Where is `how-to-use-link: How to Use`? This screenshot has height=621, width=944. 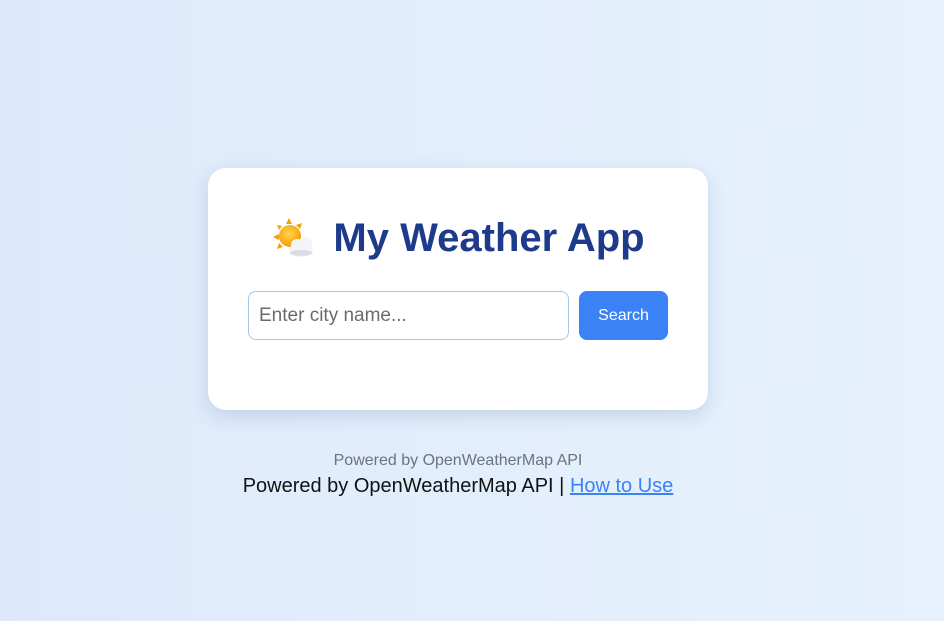 how-to-use-link: How to Use is located at coordinates (621, 486).